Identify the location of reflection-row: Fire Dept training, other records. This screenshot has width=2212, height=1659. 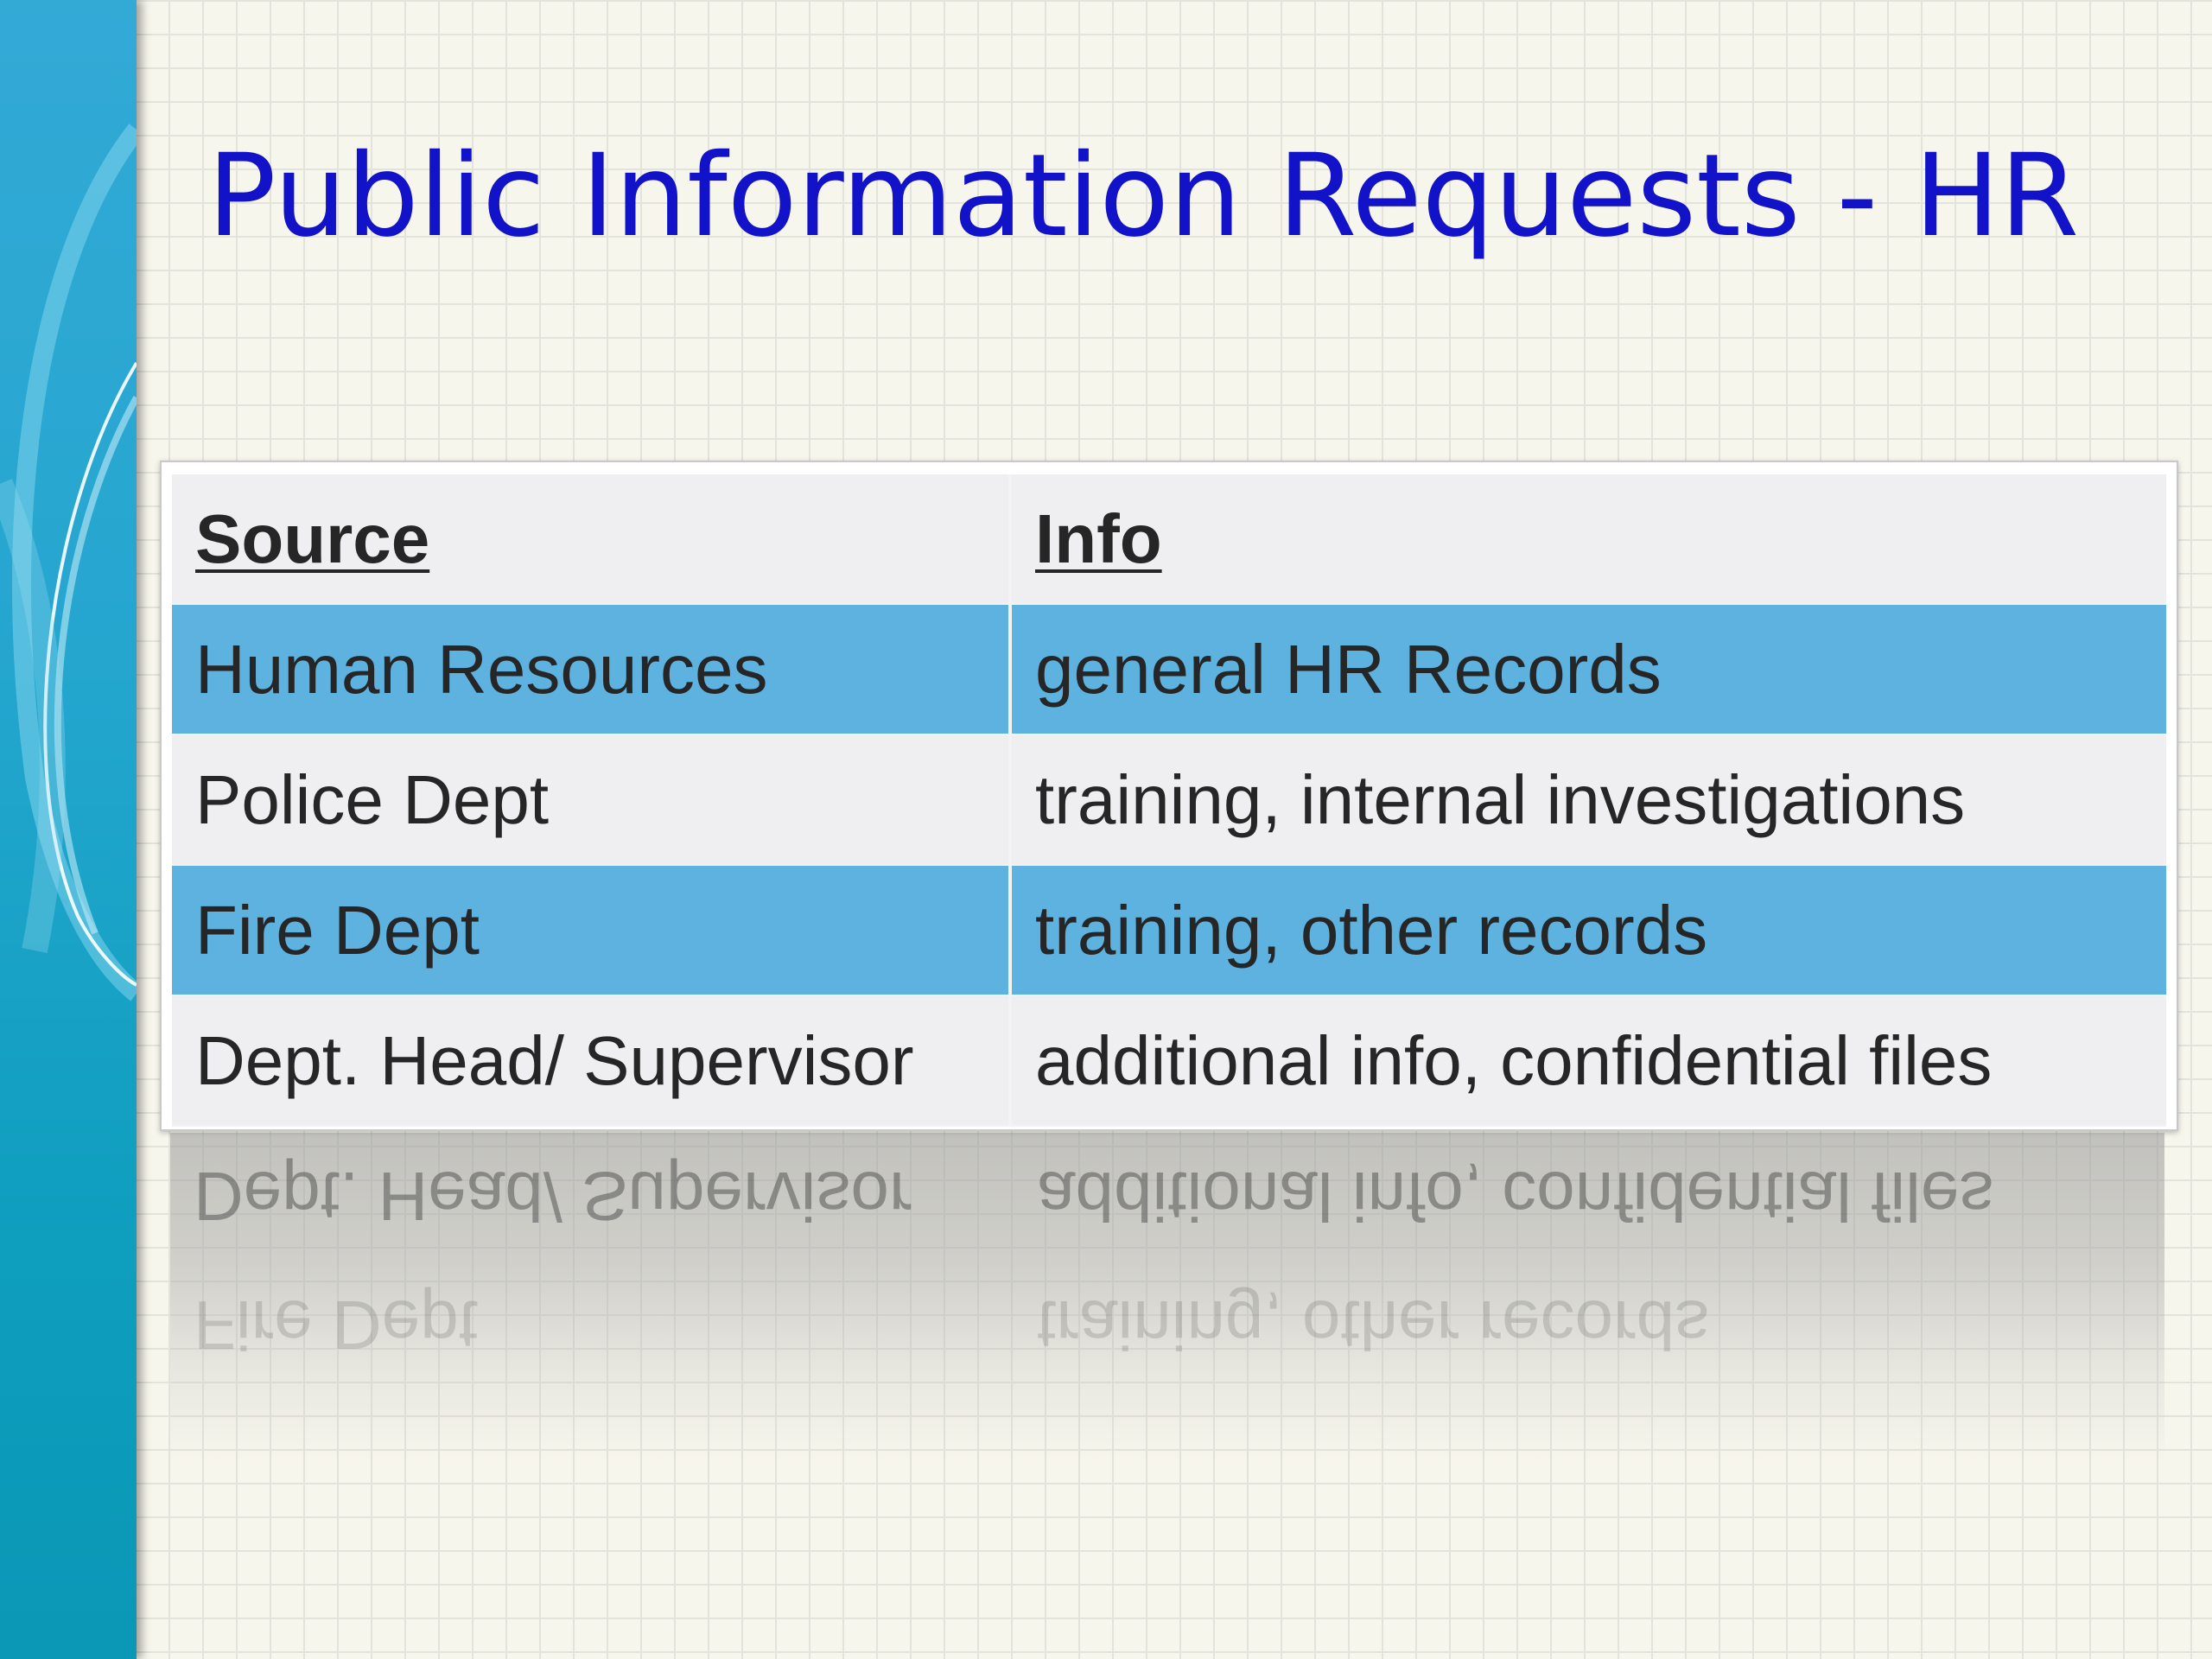
(1167, 1326).